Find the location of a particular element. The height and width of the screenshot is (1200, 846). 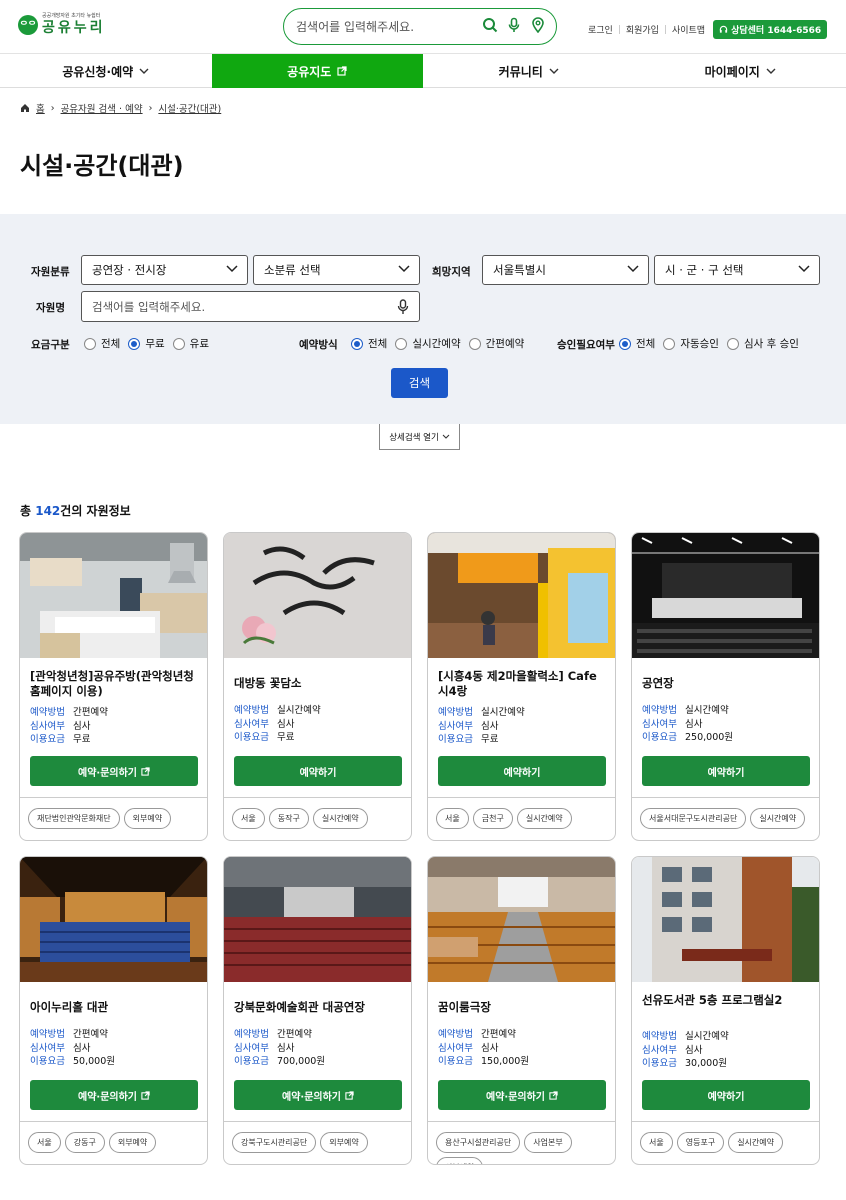

fee-radio-paid: 유료 is located at coordinates (190, 343).